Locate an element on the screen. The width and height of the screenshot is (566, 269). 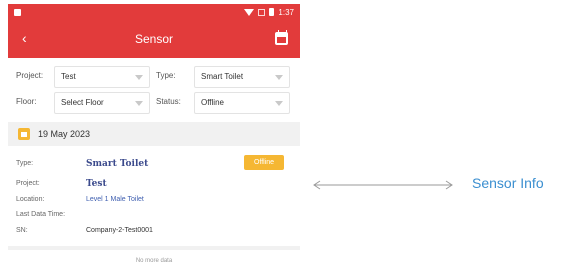
type-value: Smart Toilet is located at coordinates (117, 164).